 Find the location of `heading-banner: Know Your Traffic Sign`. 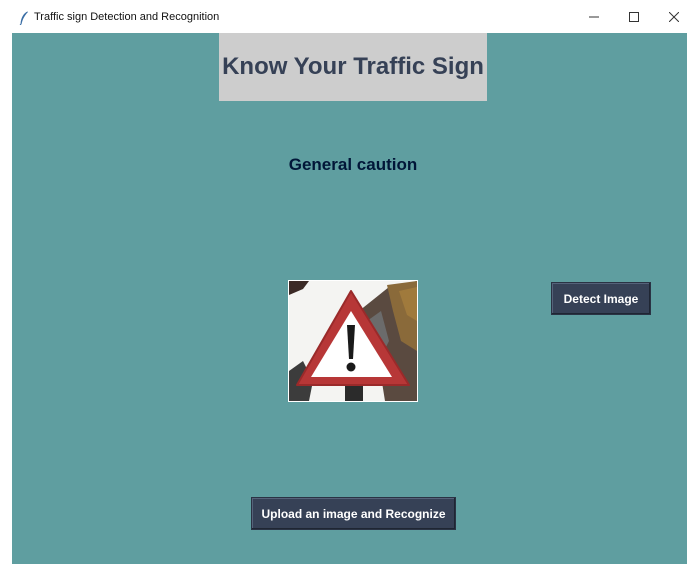

heading-banner: Know Your Traffic Sign is located at coordinates (353, 67).